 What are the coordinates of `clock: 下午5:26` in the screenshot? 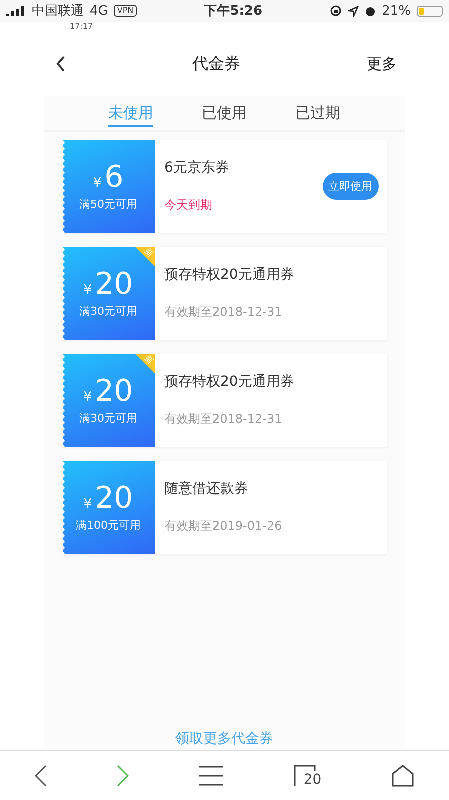 It's located at (233, 11).